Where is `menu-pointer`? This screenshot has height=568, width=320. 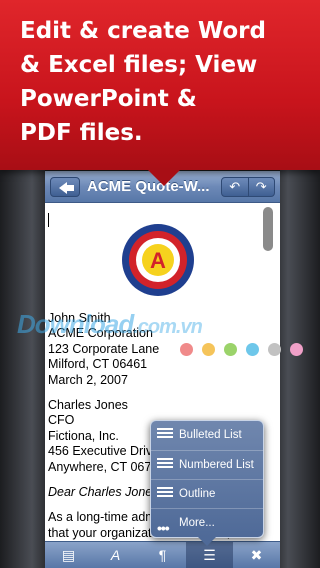
menu-pointer is located at coordinates (207, 541).